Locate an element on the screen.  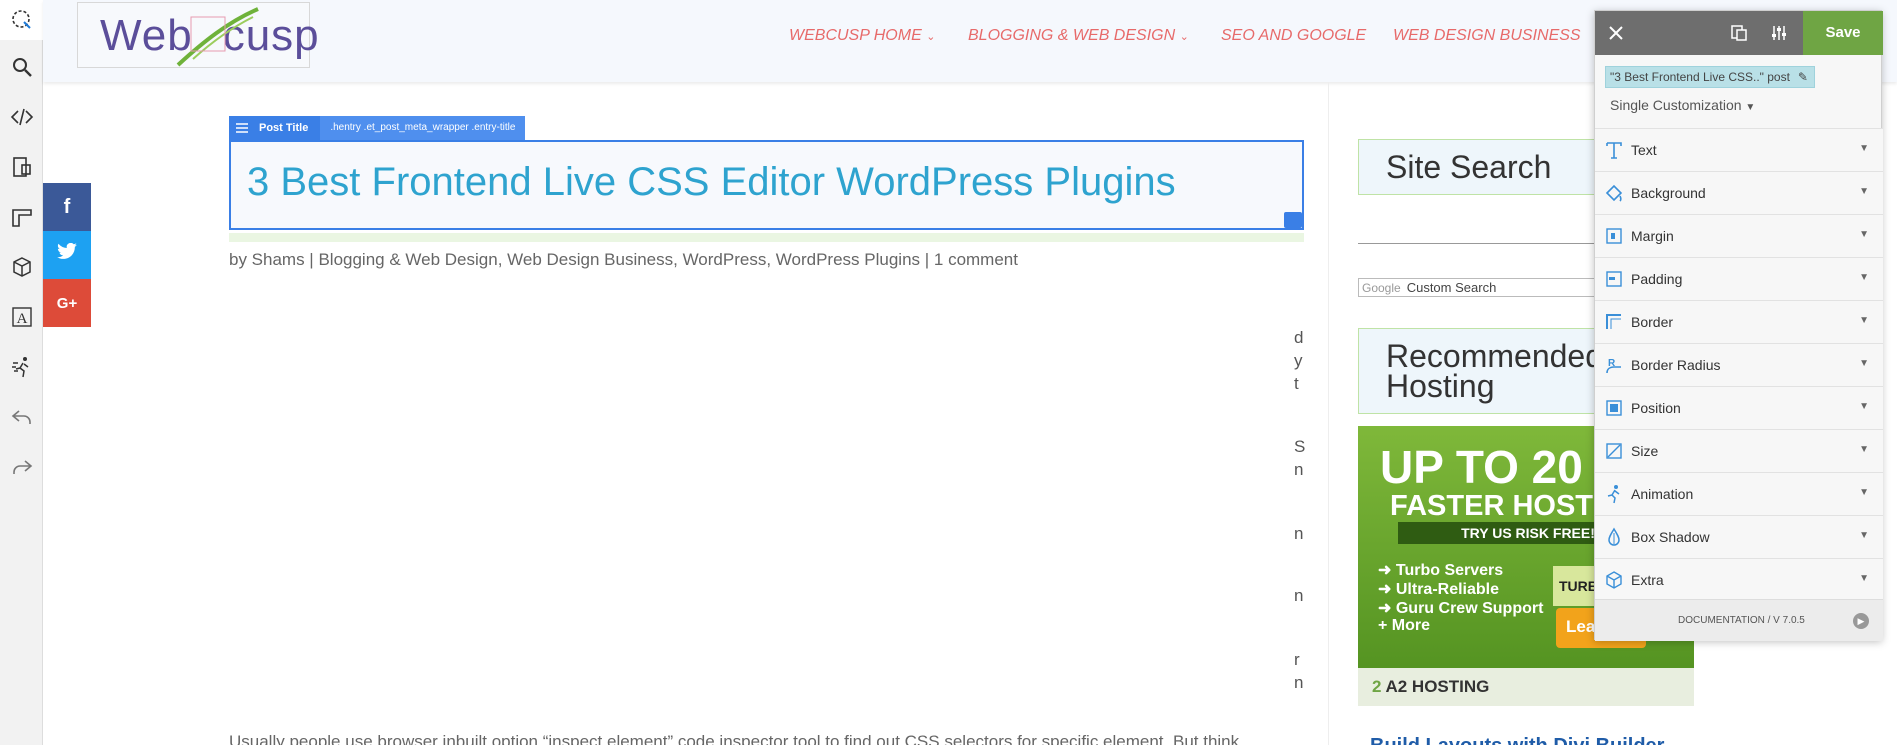
twitter-share-button is located at coordinates (67, 255).